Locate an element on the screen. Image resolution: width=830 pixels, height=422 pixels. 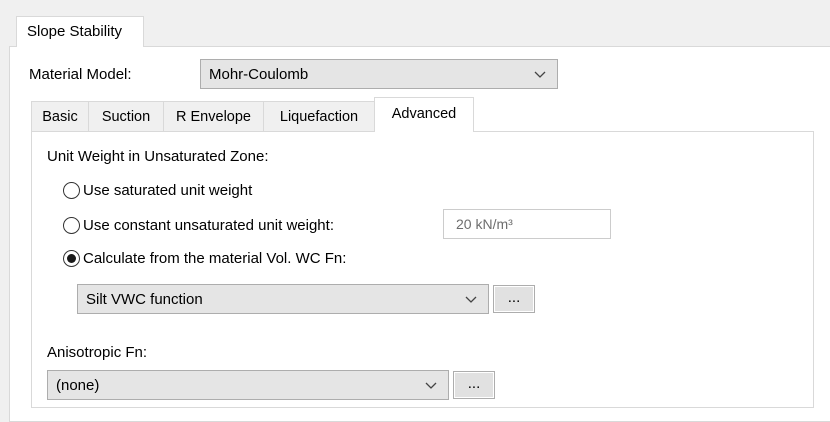
tab-r-envelope: R Envelope is located at coordinates (213, 116).